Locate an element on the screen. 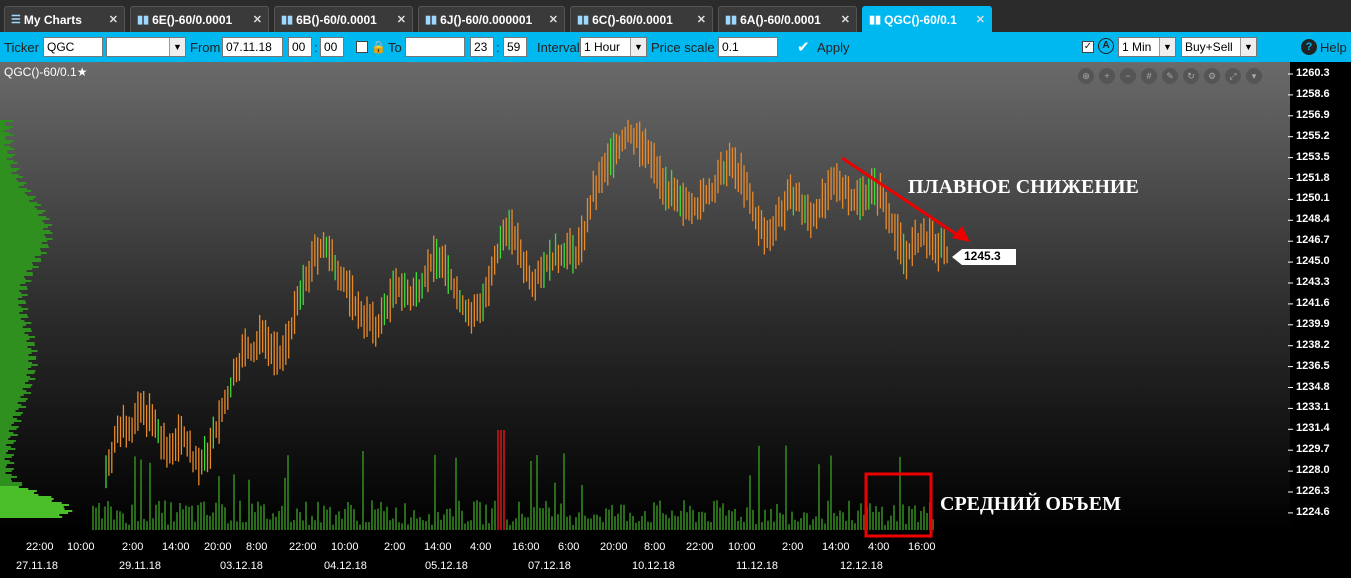 Image resolution: width=1351 pixels, height=578 pixels. x-time-label: 16:00 is located at coordinates (922, 547).